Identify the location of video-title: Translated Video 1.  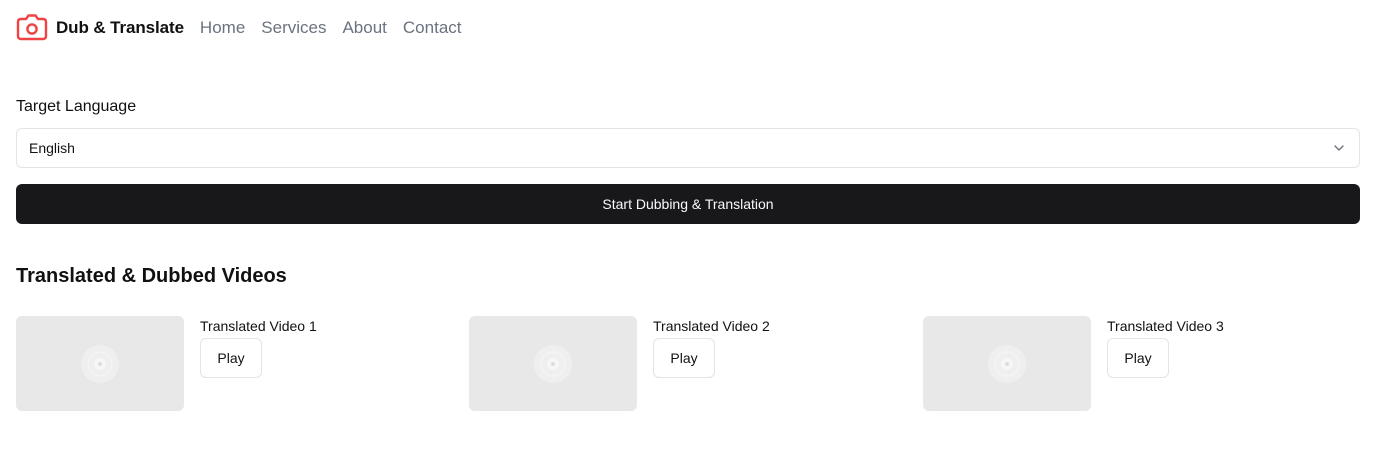
(258, 326).